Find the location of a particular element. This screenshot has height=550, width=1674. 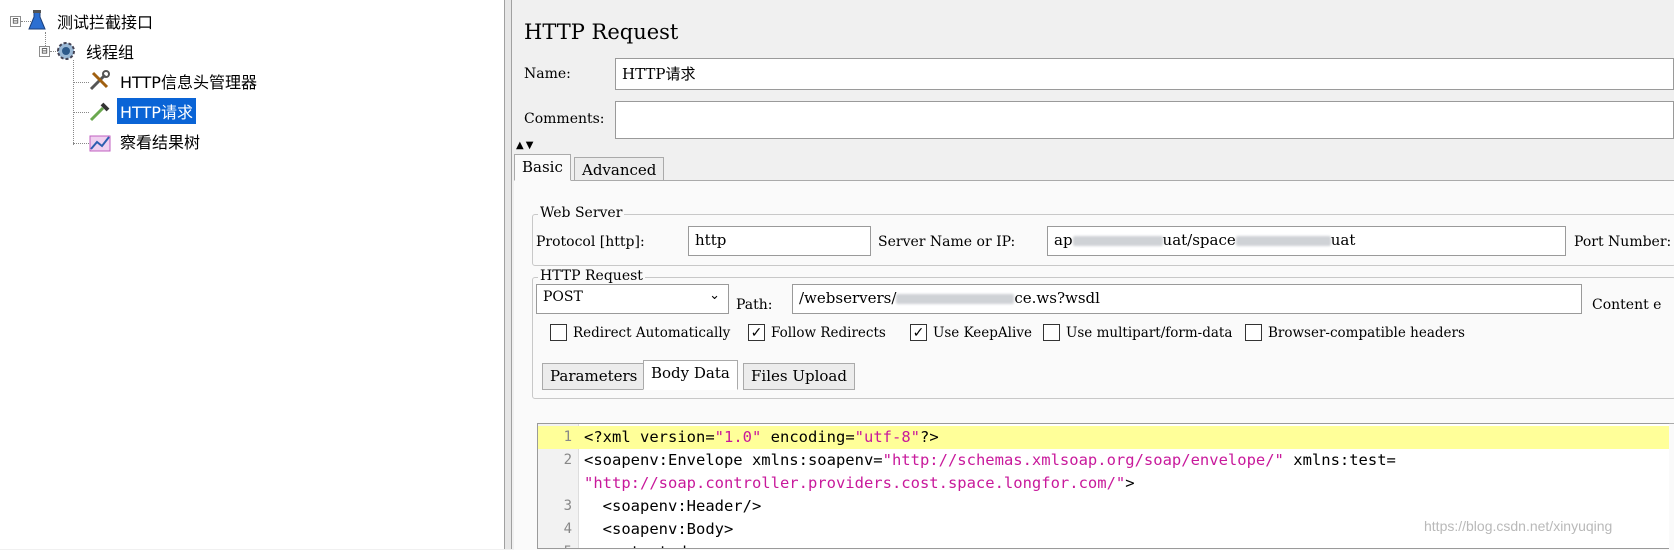

tab-advanced: Advanced is located at coordinates (619, 169).